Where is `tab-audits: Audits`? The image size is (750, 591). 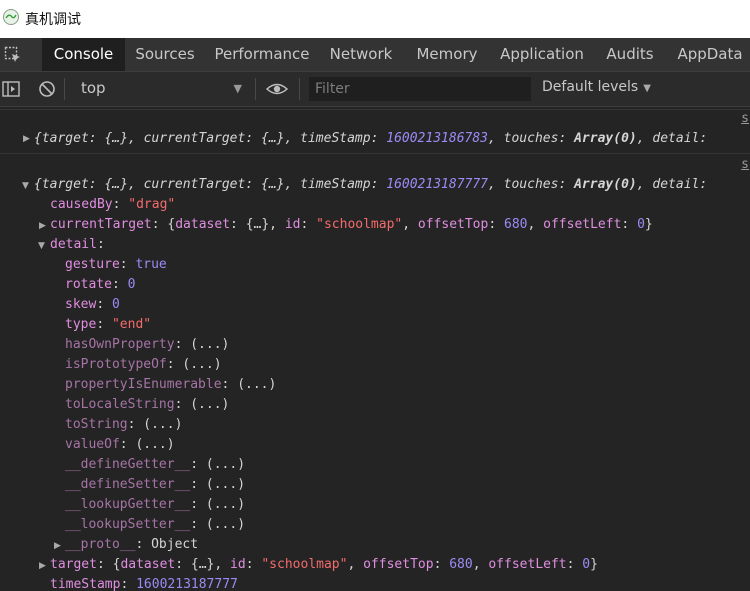
tab-audits: Audits is located at coordinates (630, 54).